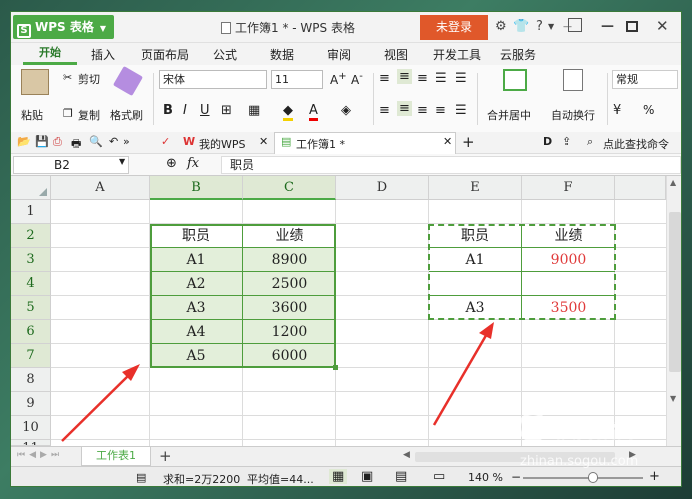 This screenshot has width=692, height=499. I want to click on annotation-arrow-right, so click(463, 374).